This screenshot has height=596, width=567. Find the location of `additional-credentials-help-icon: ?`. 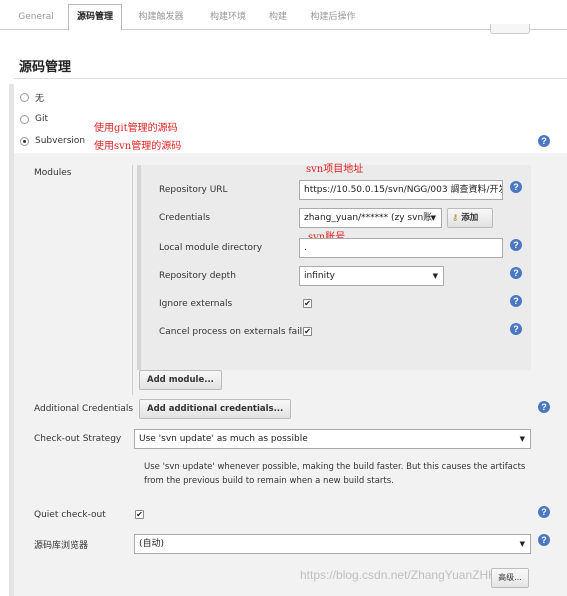

additional-credentials-help-icon: ? is located at coordinates (544, 407).